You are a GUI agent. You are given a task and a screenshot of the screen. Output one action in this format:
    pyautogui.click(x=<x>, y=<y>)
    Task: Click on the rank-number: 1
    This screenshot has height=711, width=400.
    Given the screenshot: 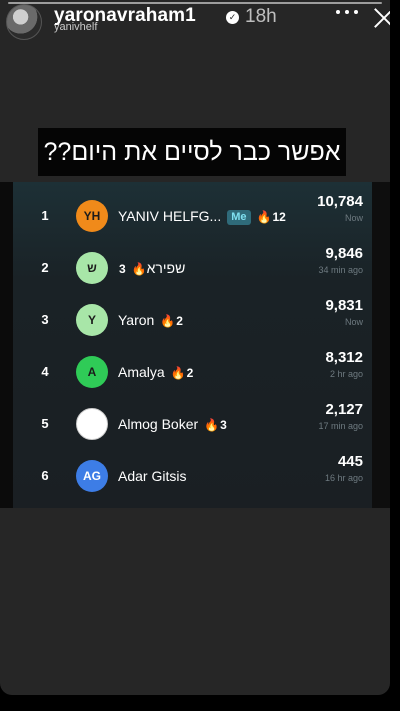 What is the action you would take?
    pyautogui.click(x=45, y=215)
    